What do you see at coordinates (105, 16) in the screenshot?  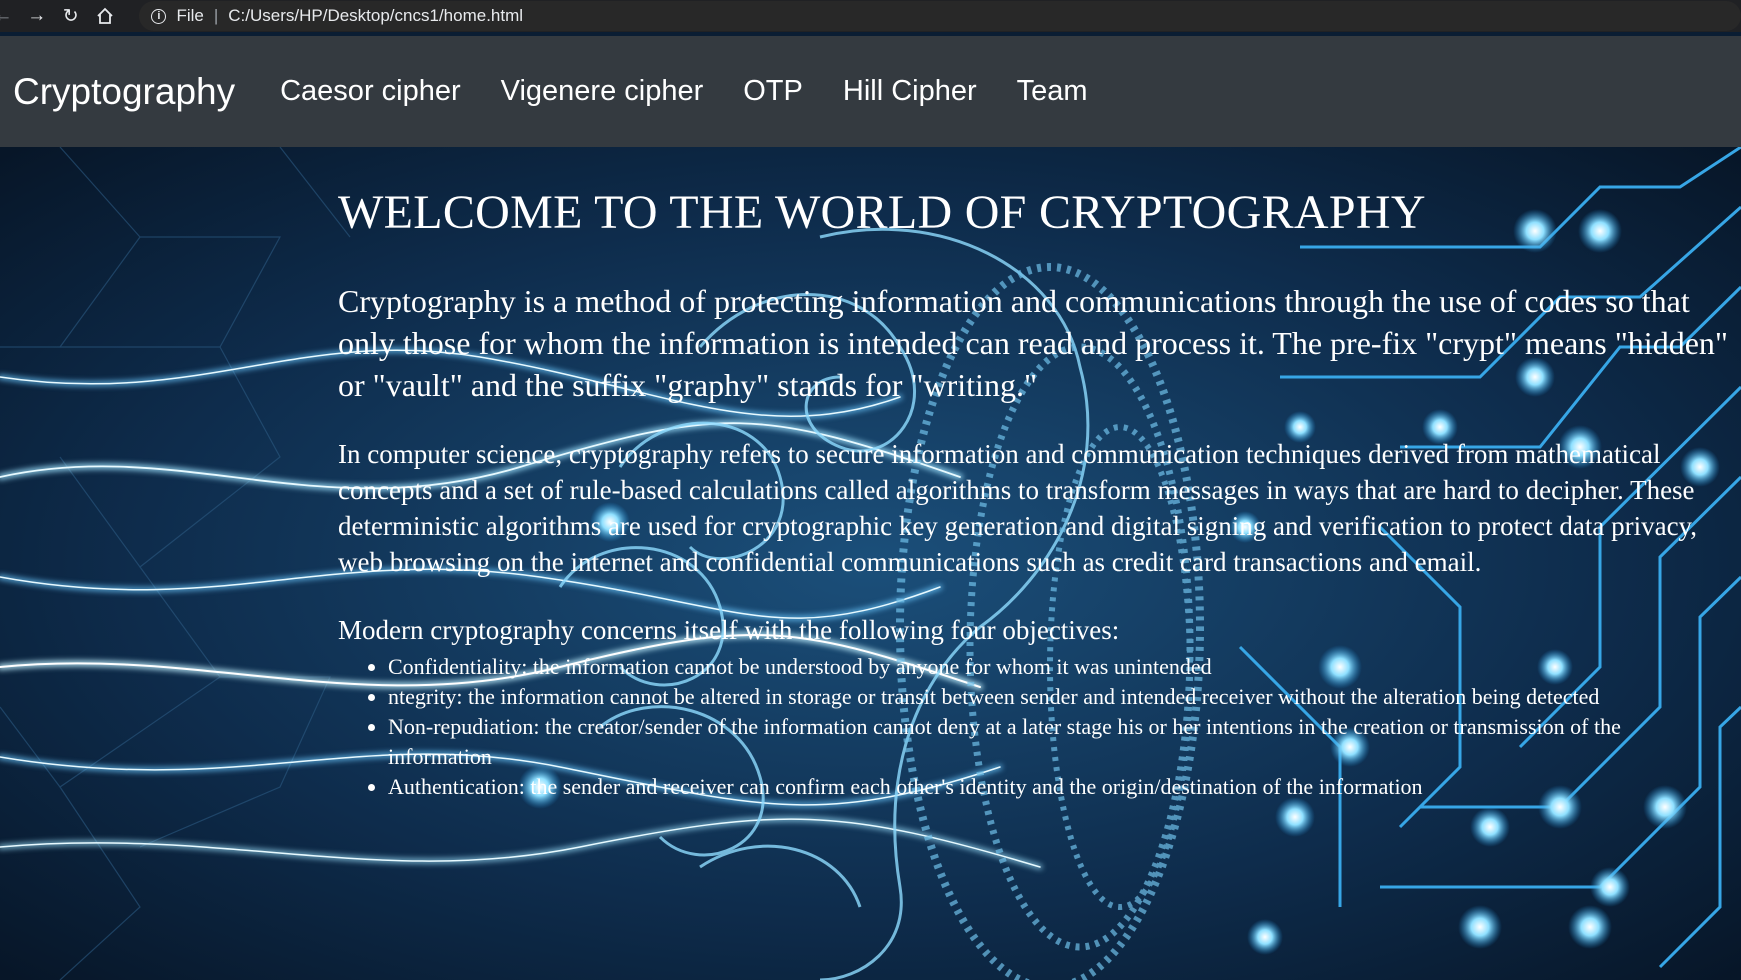 I see `home-icon` at bounding box center [105, 16].